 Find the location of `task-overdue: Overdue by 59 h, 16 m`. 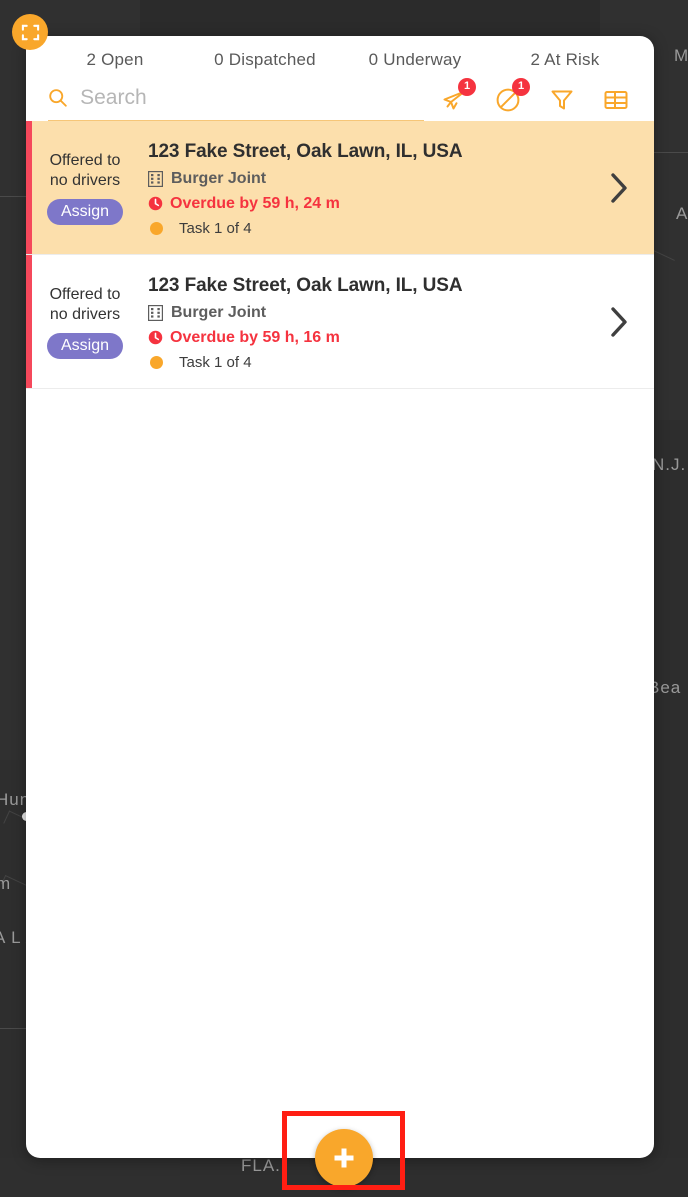

task-overdue: Overdue by 59 h, 16 m is located at coordinates (361, 338).